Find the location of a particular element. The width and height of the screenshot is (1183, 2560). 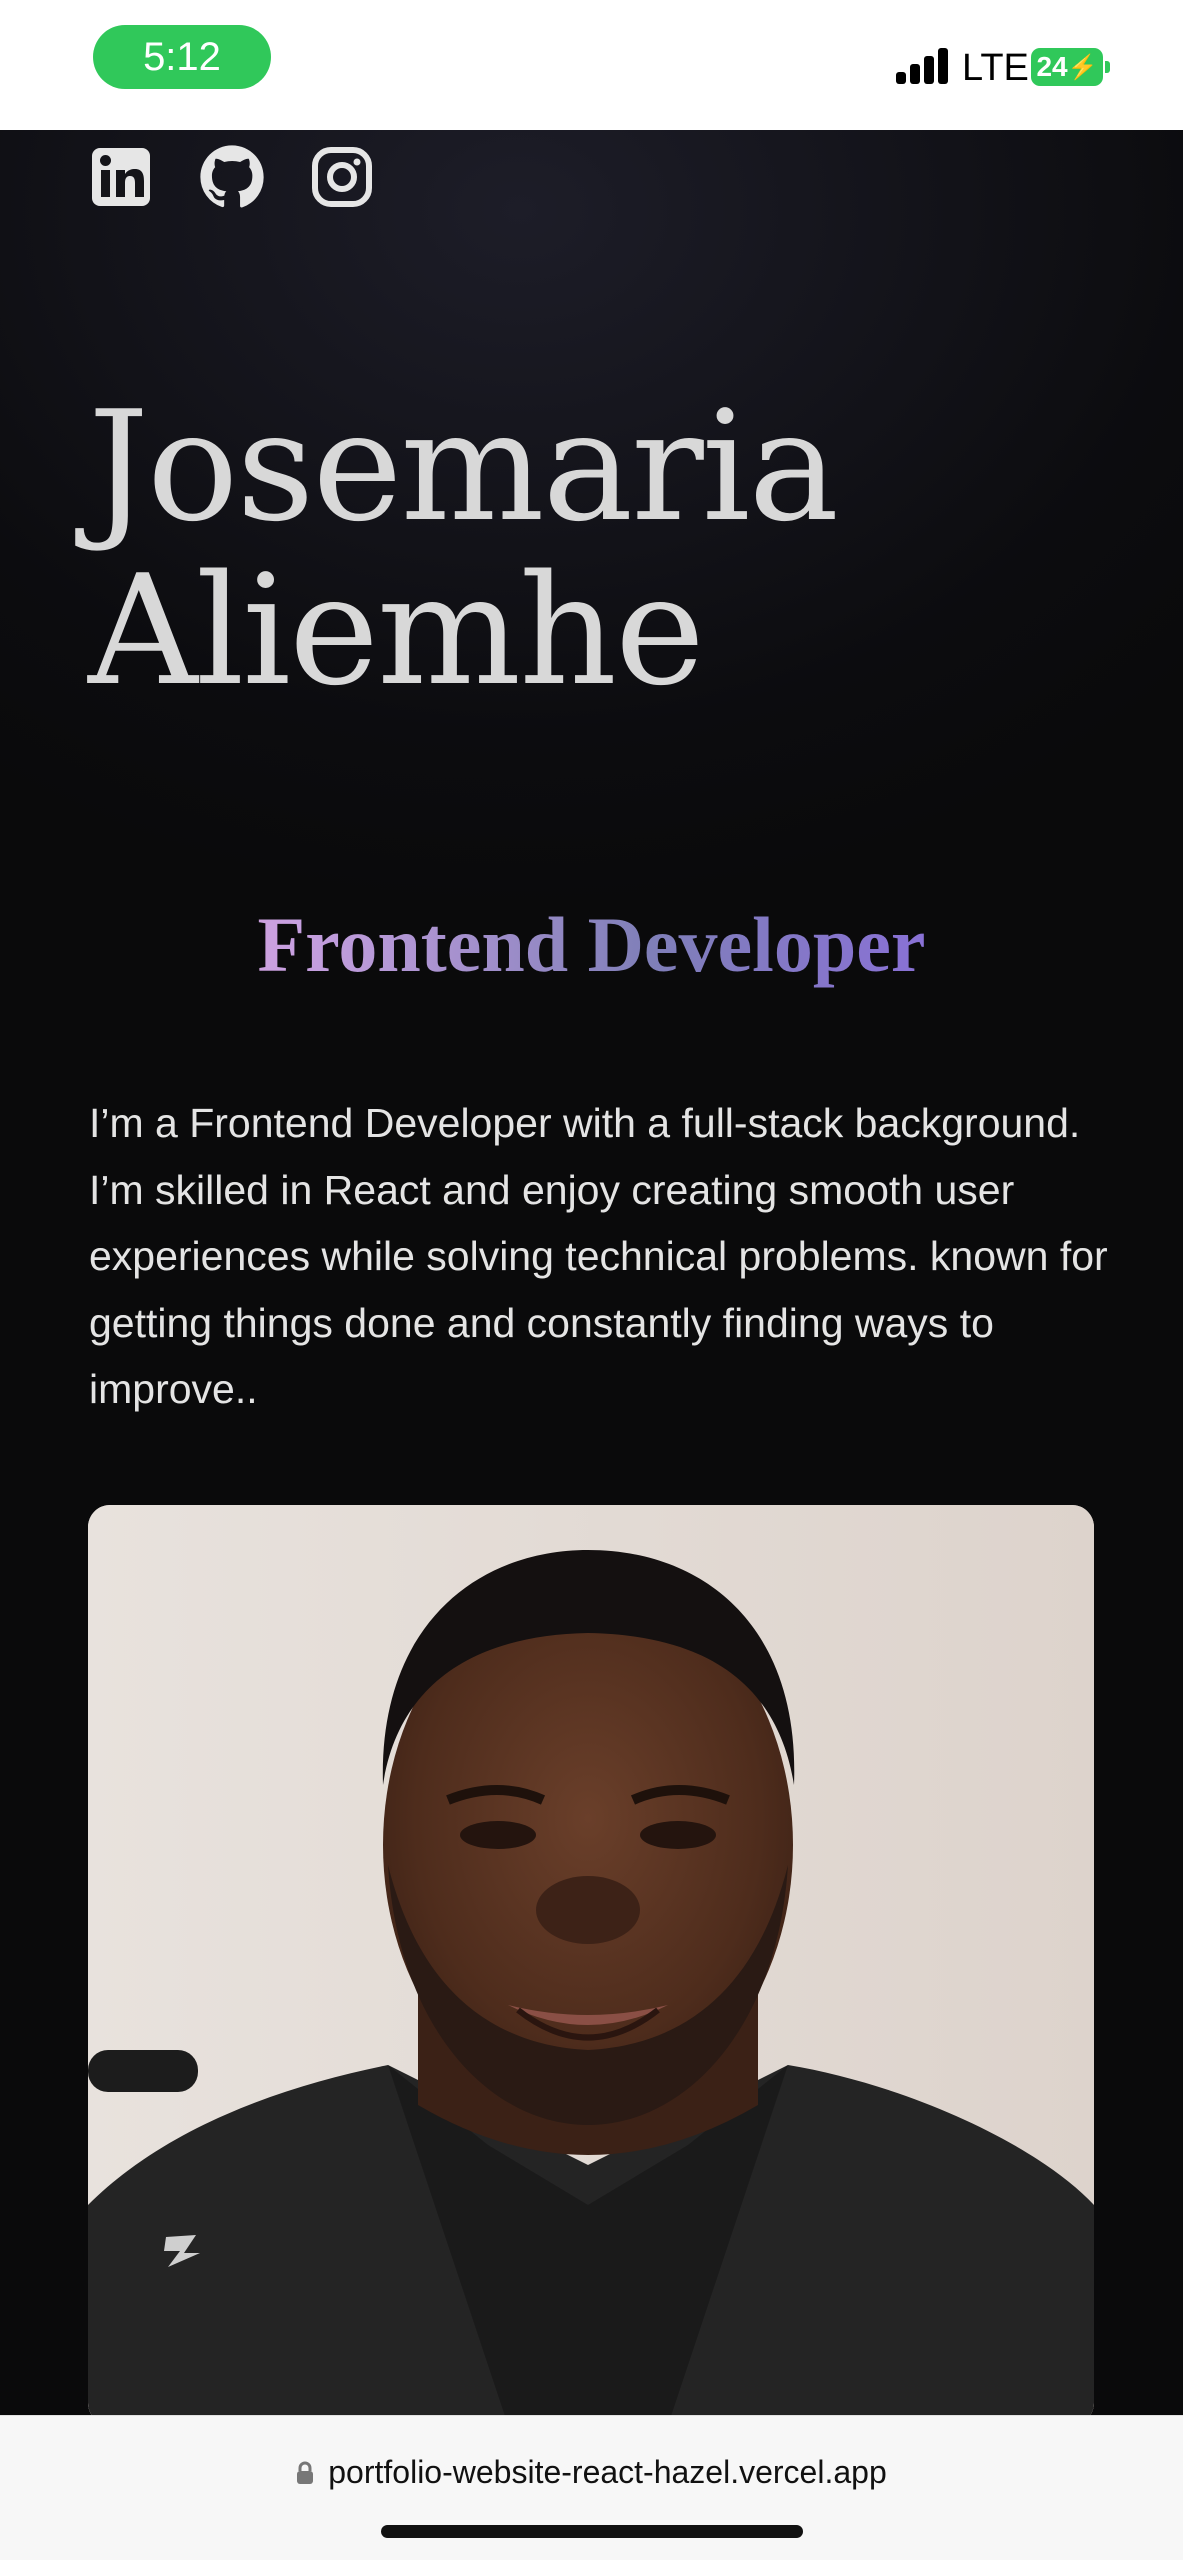

url-row: portfolio-website-react-hazel.vercel.app is located at coordinates (591, 2472).